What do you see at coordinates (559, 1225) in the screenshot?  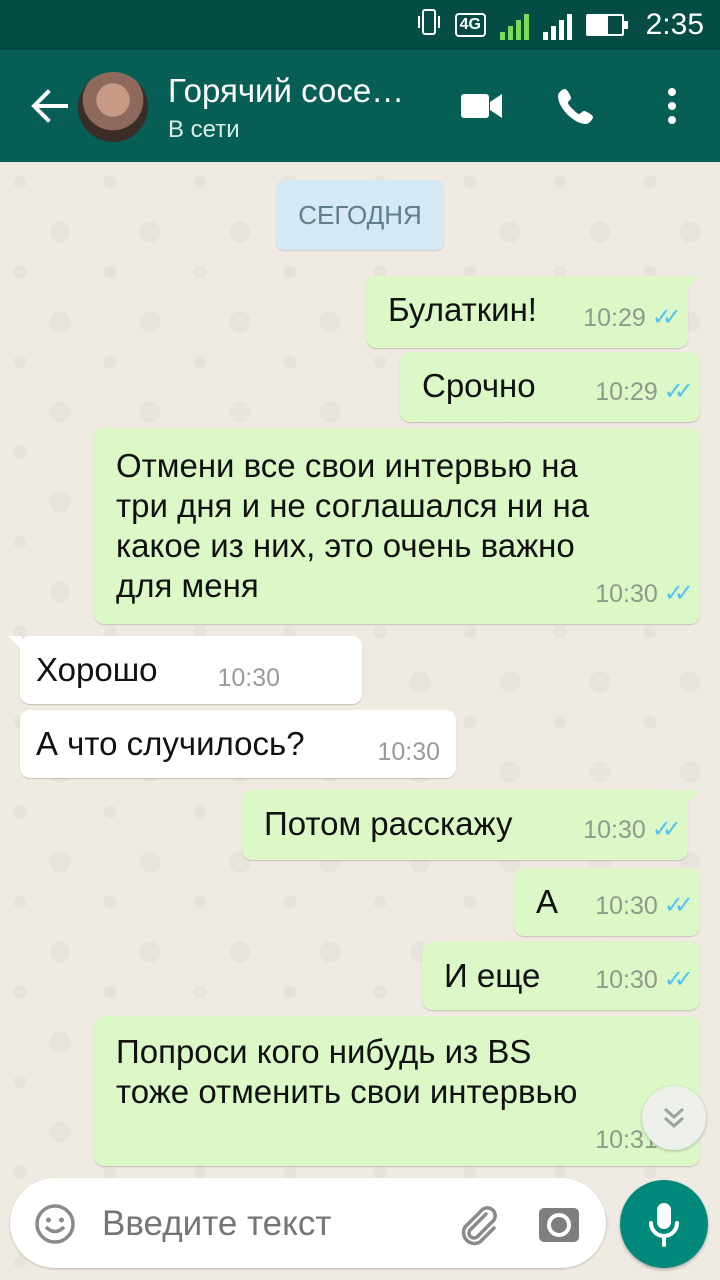 I see `camera-icon` at bounding box center [559, 1225].